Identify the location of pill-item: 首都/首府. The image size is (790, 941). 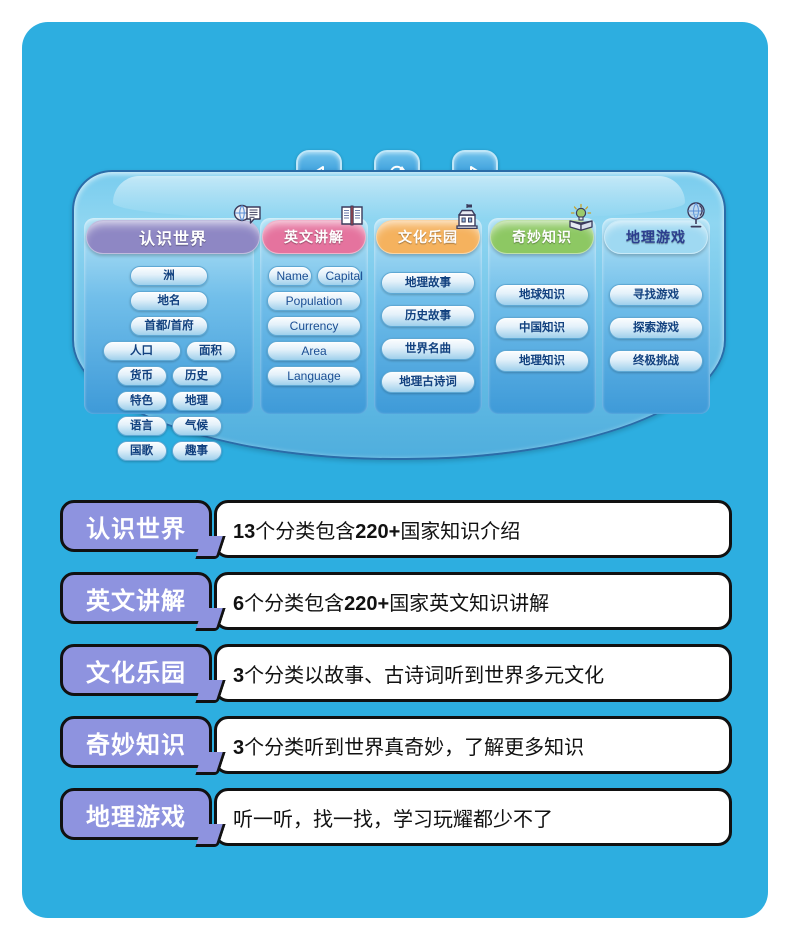
(169, 326).